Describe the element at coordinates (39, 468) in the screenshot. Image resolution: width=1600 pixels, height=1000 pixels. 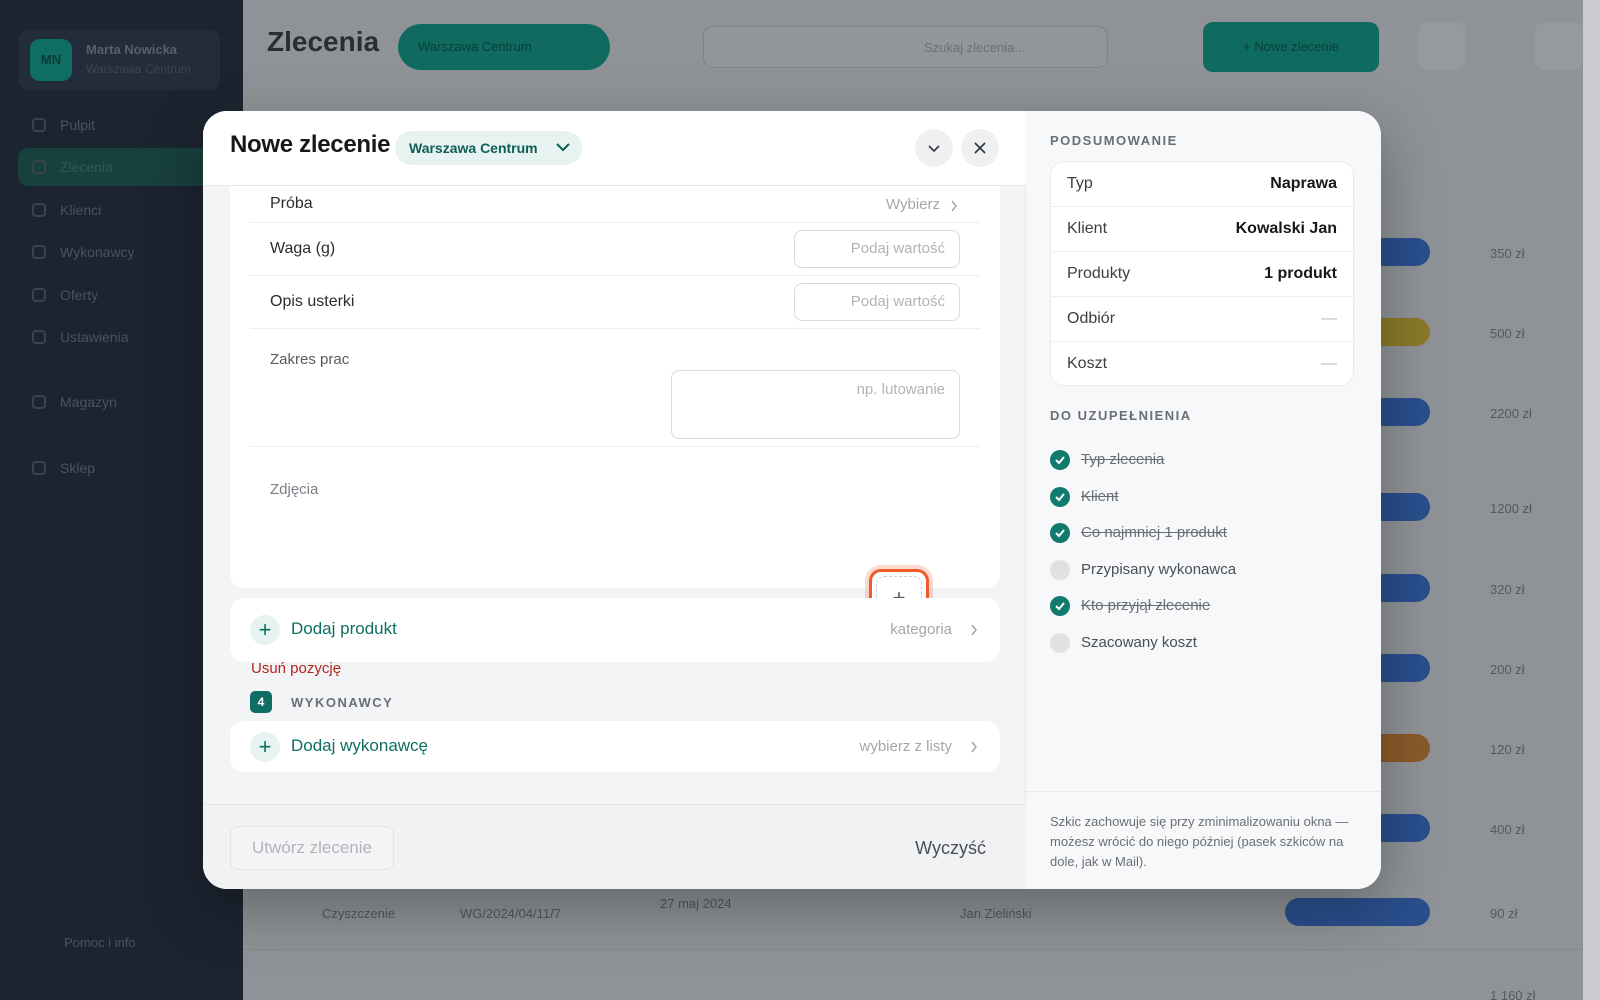
I see `store-icon` at that location.